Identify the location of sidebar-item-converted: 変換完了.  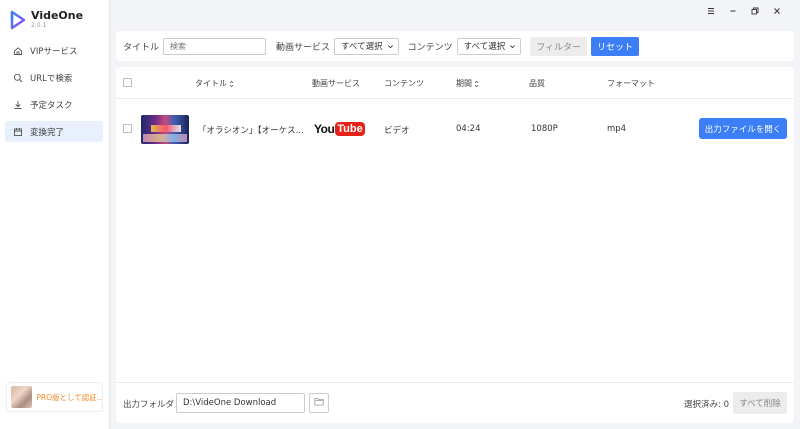
(54, 131).